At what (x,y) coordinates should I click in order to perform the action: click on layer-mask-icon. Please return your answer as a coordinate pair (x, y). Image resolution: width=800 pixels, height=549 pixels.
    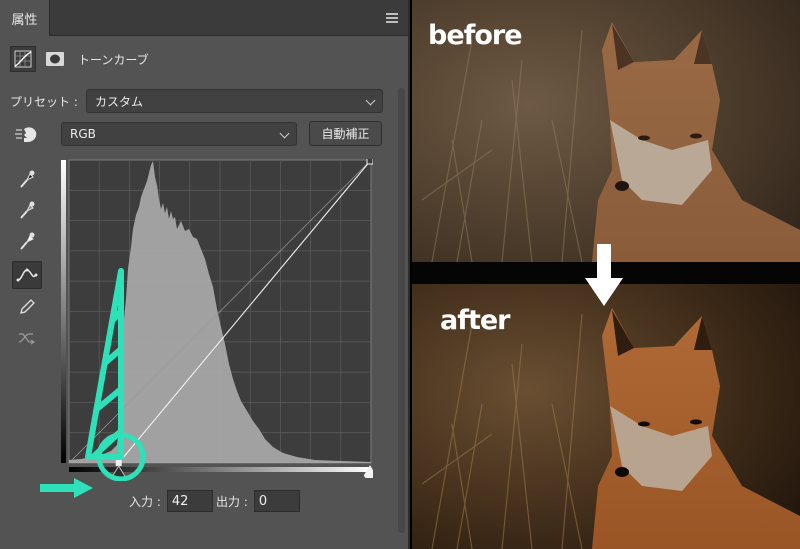
    Looking at the image, I should click on (55, 59).